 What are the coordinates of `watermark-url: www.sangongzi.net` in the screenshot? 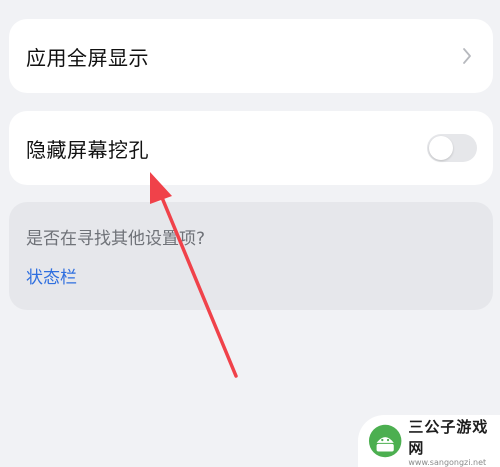 It's located at (447, 462).